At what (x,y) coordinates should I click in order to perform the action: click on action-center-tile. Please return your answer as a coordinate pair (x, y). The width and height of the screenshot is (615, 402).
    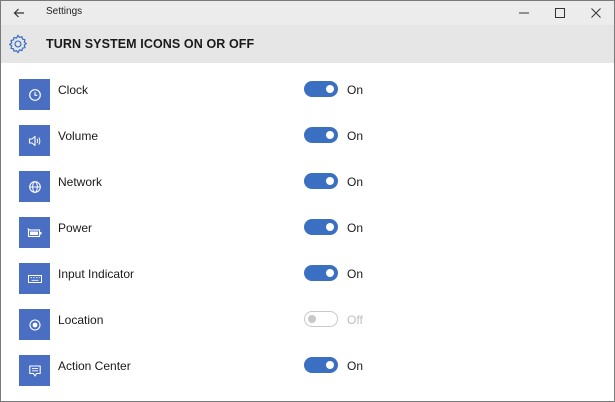
    Looking at the image, I should click on (34, 370).